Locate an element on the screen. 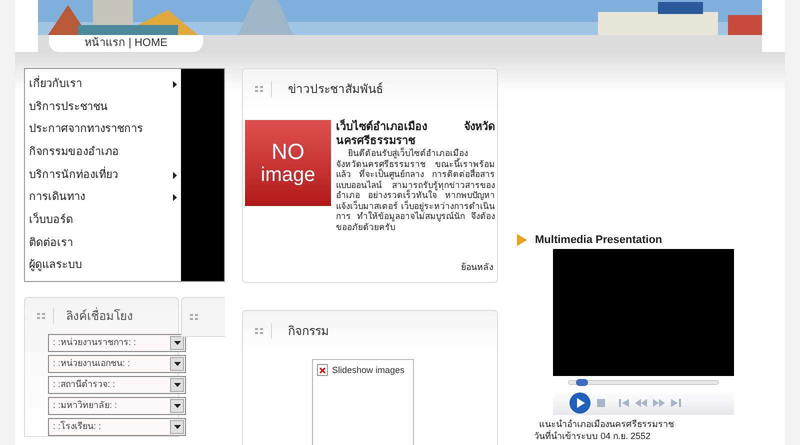 This screenshot has height=445, width=800. dropdown: : :โรงเรียน: : is located at coordinates (117, 427).